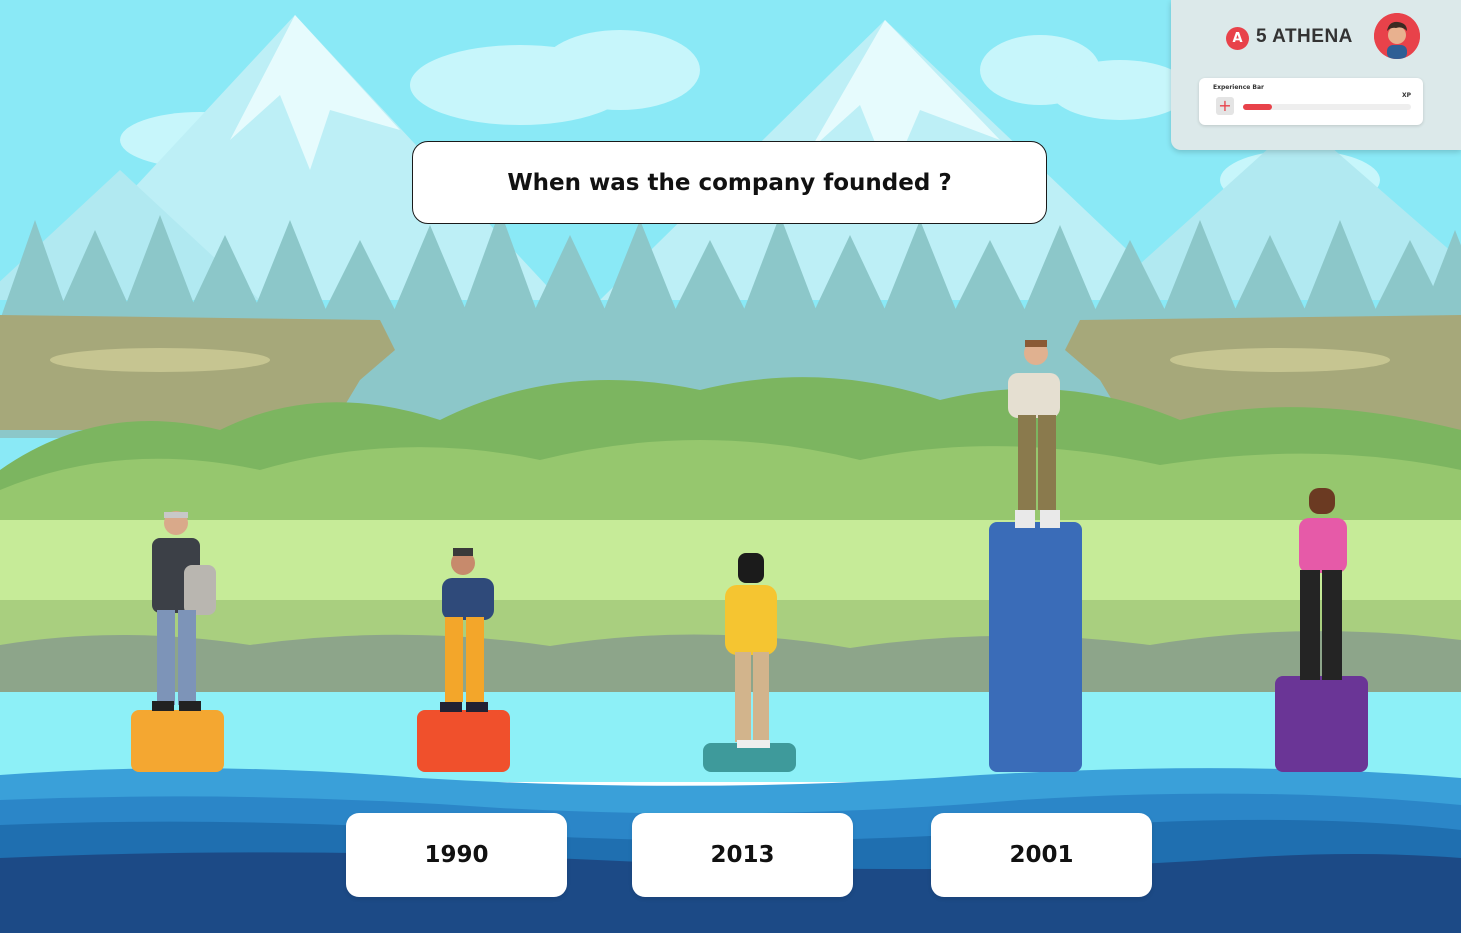 This screenshot has height=933, width=1461. Describe the element at coordinates (1237, 38) in the screenshot. I see `player-badge: A` at that location.